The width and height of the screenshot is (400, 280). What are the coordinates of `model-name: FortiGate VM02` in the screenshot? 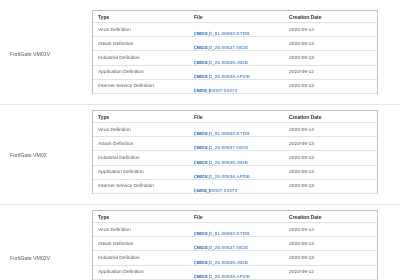 It's located at (28, 156).